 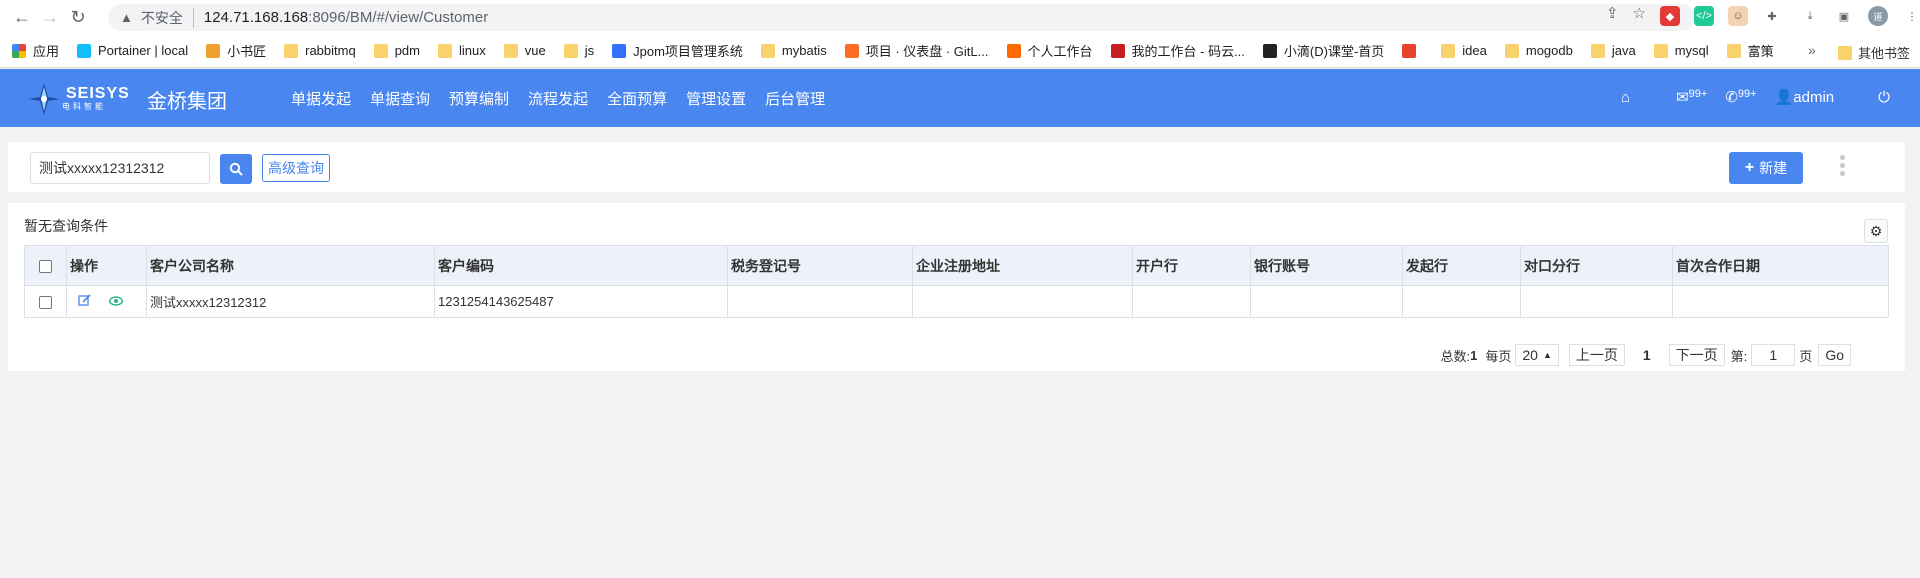 I want to click on bookmark-item: java, so click(x=1613, y=50).